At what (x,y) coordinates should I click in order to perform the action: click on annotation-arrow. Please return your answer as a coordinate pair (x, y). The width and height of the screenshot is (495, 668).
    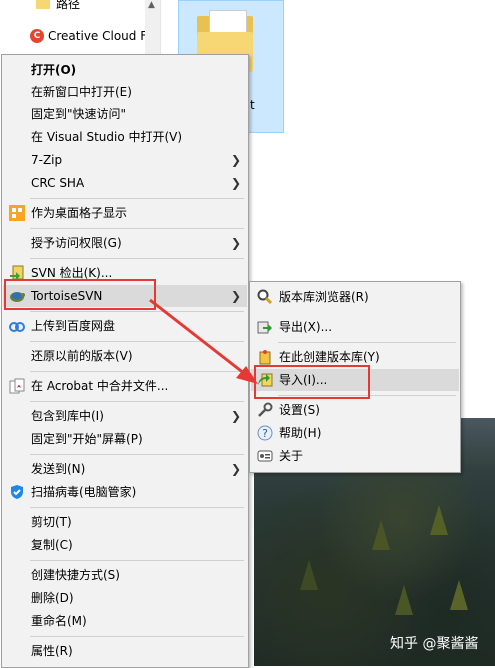
    Looking at the image, I should click on (203, 341).